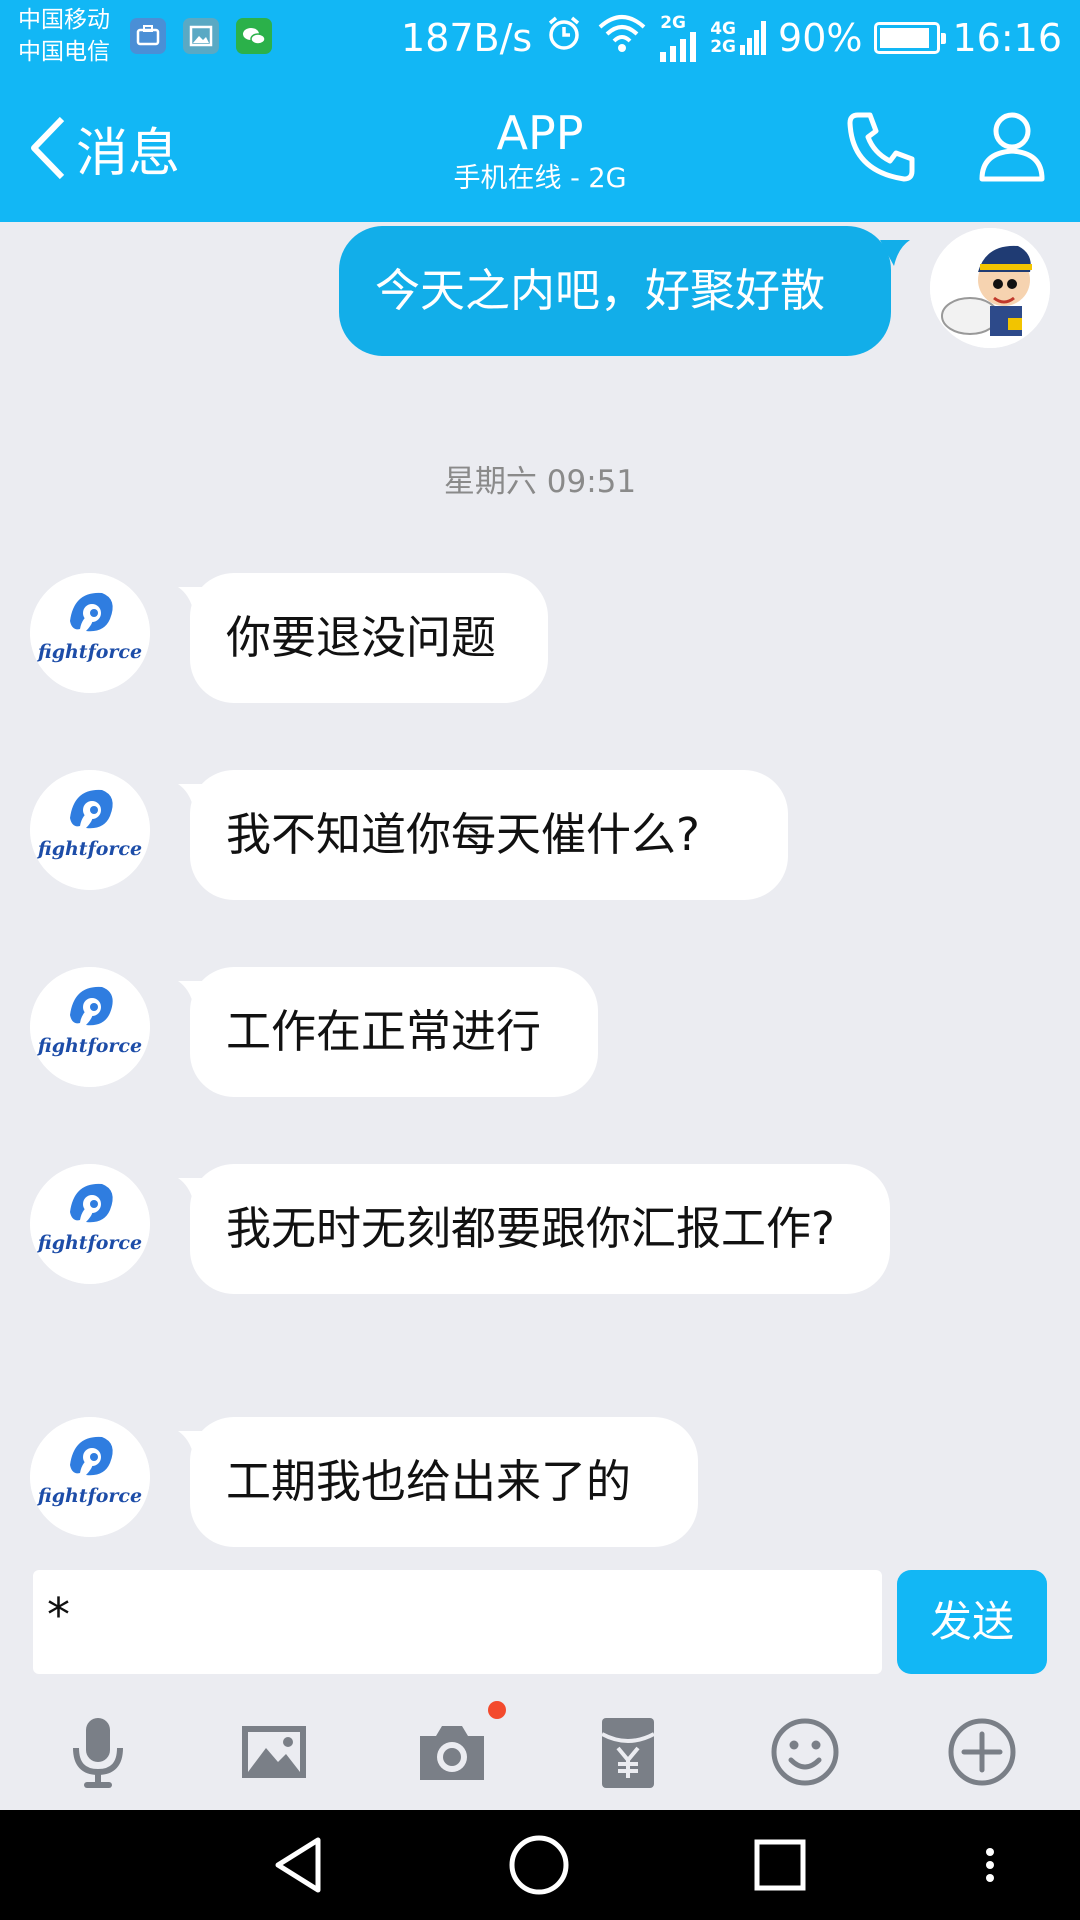 This screenshot has width=1080, height=1920. What do you see at coordinates (64, 20) in the screenshot?
I see `carrier-1: 中国移动` at bounding box center [64, 20].